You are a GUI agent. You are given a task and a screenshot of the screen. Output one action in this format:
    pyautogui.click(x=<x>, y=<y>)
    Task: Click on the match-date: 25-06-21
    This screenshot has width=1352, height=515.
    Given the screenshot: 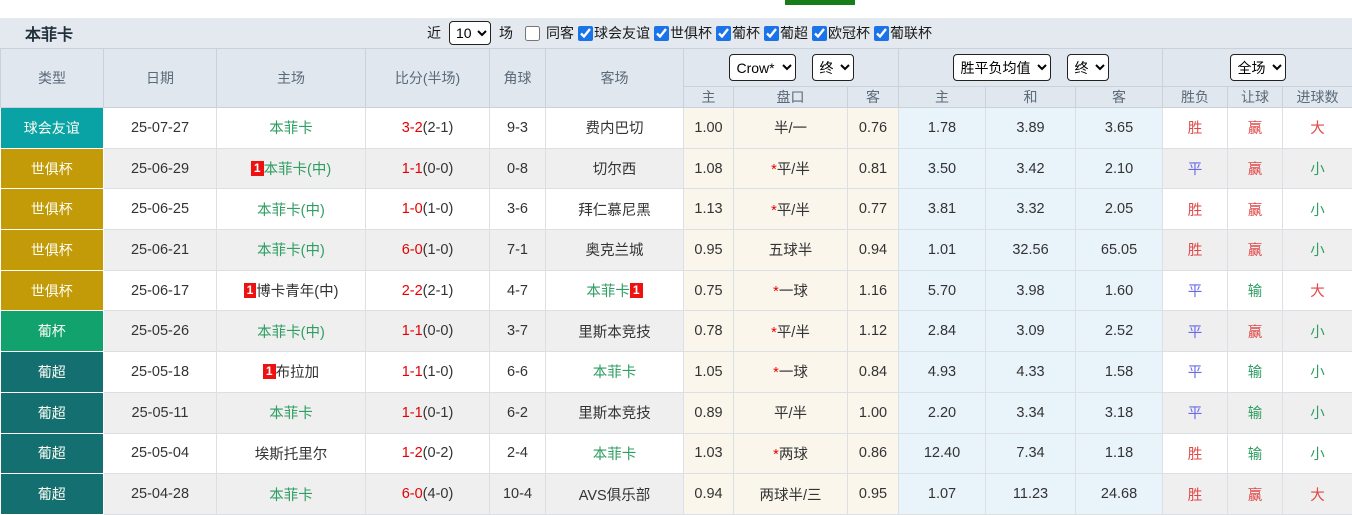 What is the action you would take?
    pyautogui.click(x=160, y=250)
    